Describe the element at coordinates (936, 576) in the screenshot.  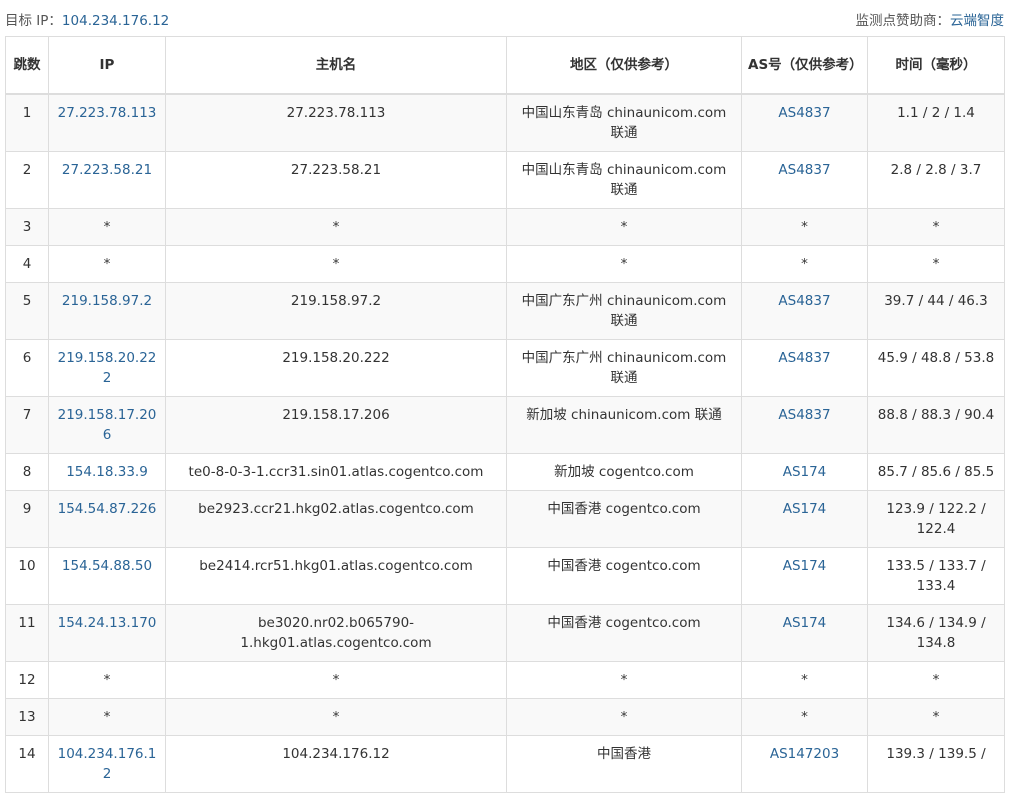
I see `time-cell: 133.5 / 133.7 / 133.4` at that location.